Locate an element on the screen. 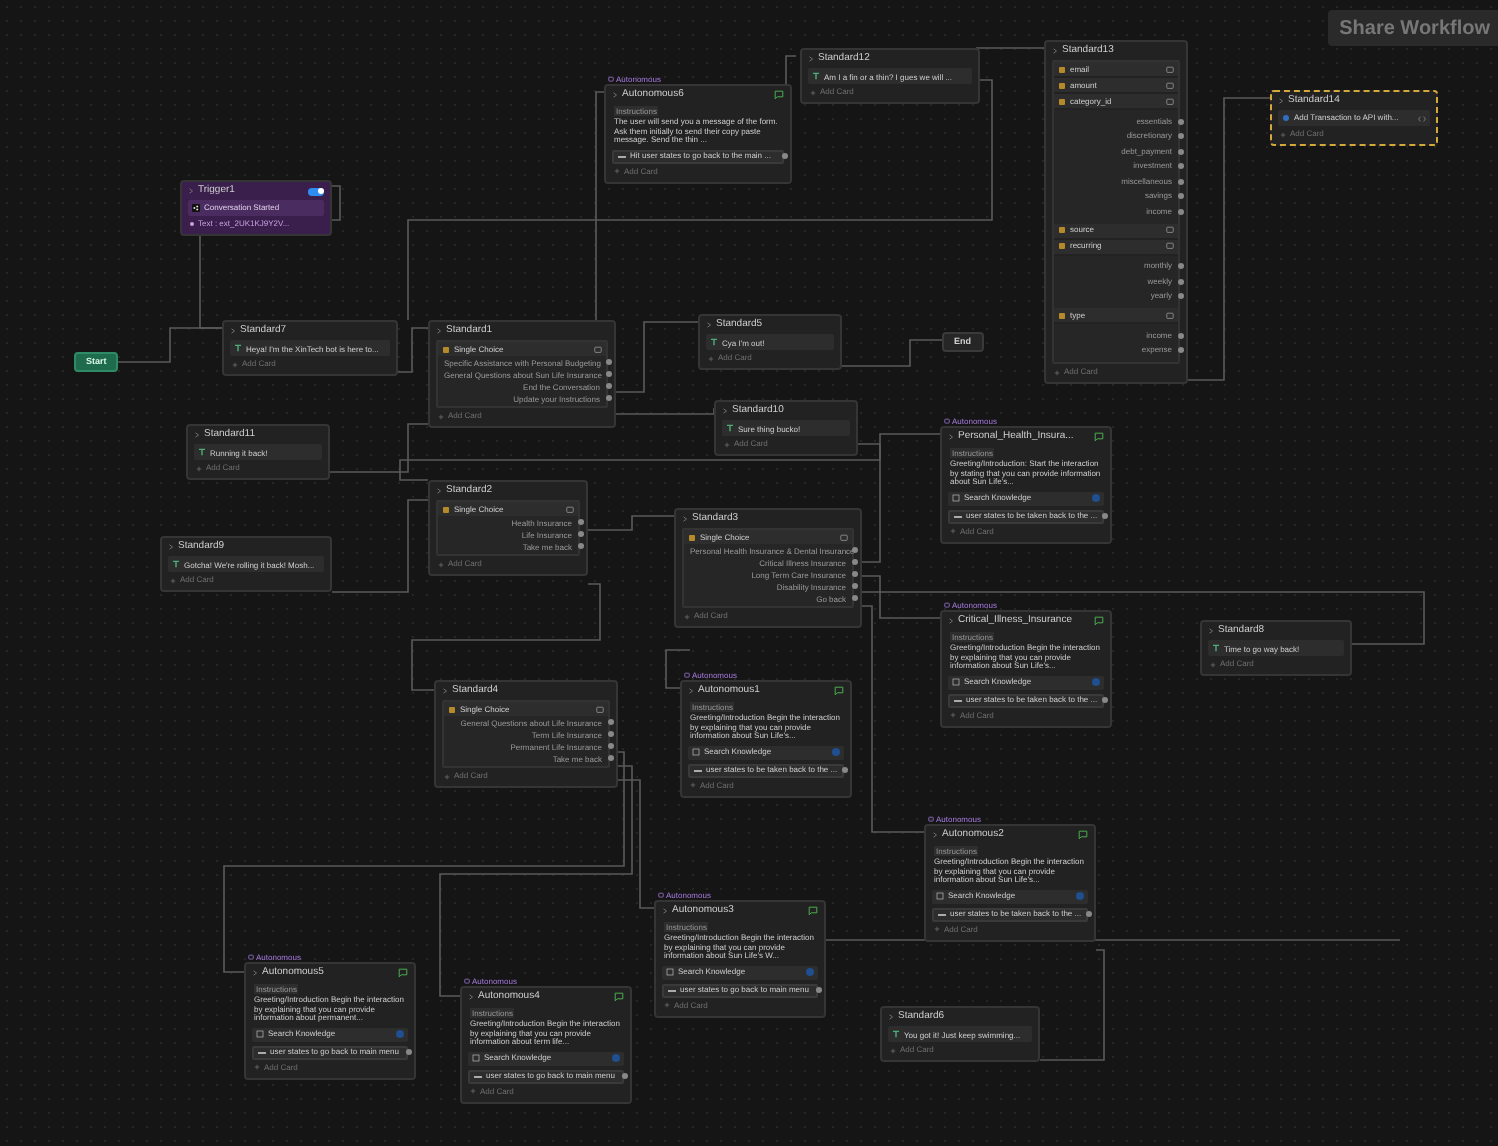 The image size is (1498, 1146). share-icon is located at coordinates (196, 208).